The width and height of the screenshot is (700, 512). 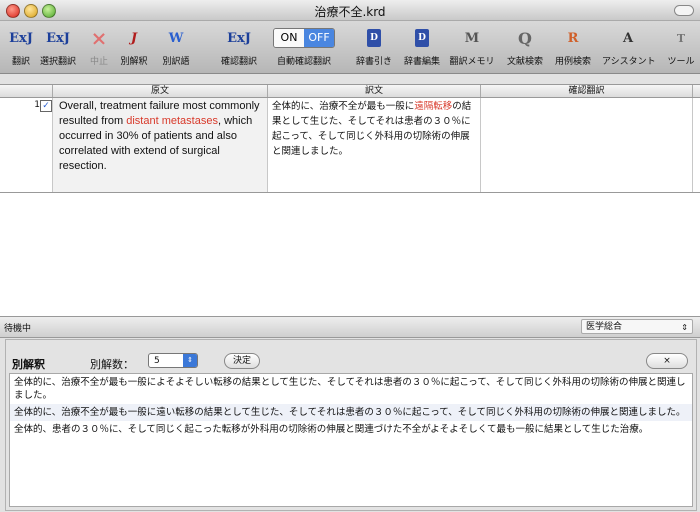 What do you see at coordinates (26, 145) in the screenshot?
I see `row-number-cell: 1 ✓` at bounding box center [26, 145].